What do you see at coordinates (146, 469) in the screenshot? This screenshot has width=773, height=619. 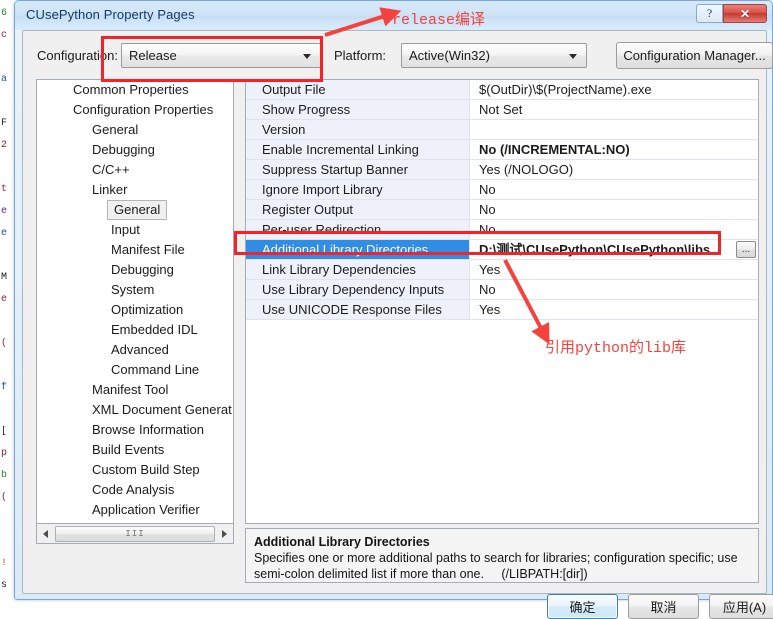 I see `tree-item-label: Custom Build Step` at bounding box center [146, 469].